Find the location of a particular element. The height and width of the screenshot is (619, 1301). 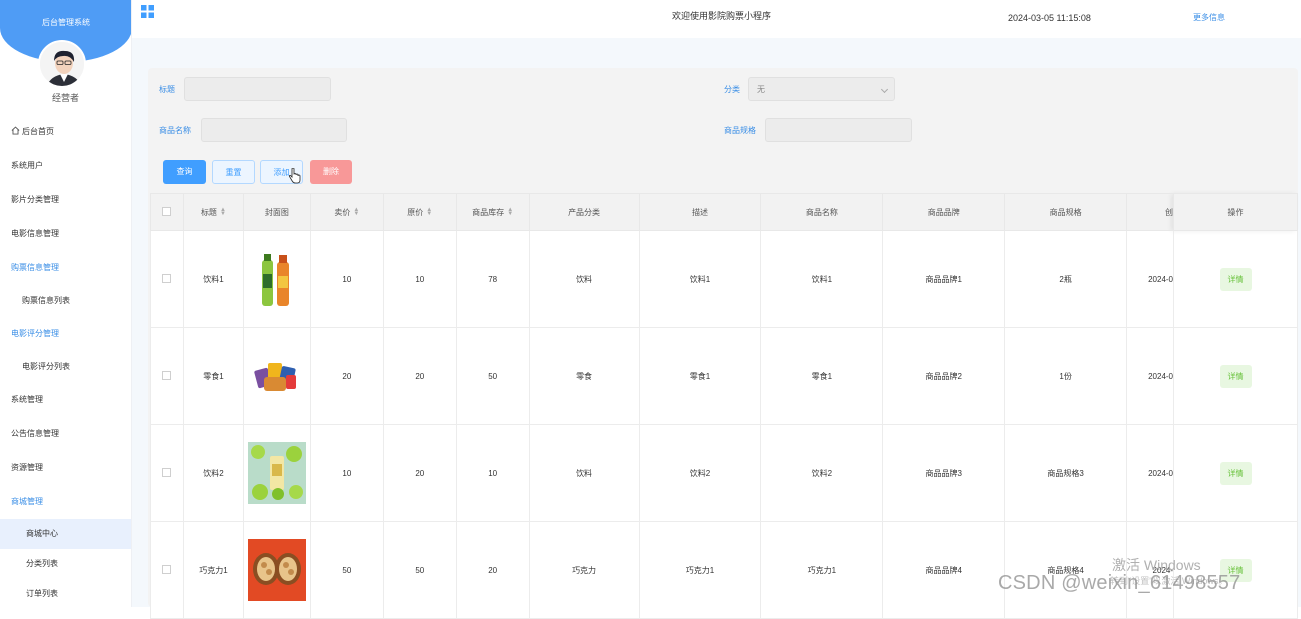

cell-description: 零食1 is located at coordinates (700, 376).